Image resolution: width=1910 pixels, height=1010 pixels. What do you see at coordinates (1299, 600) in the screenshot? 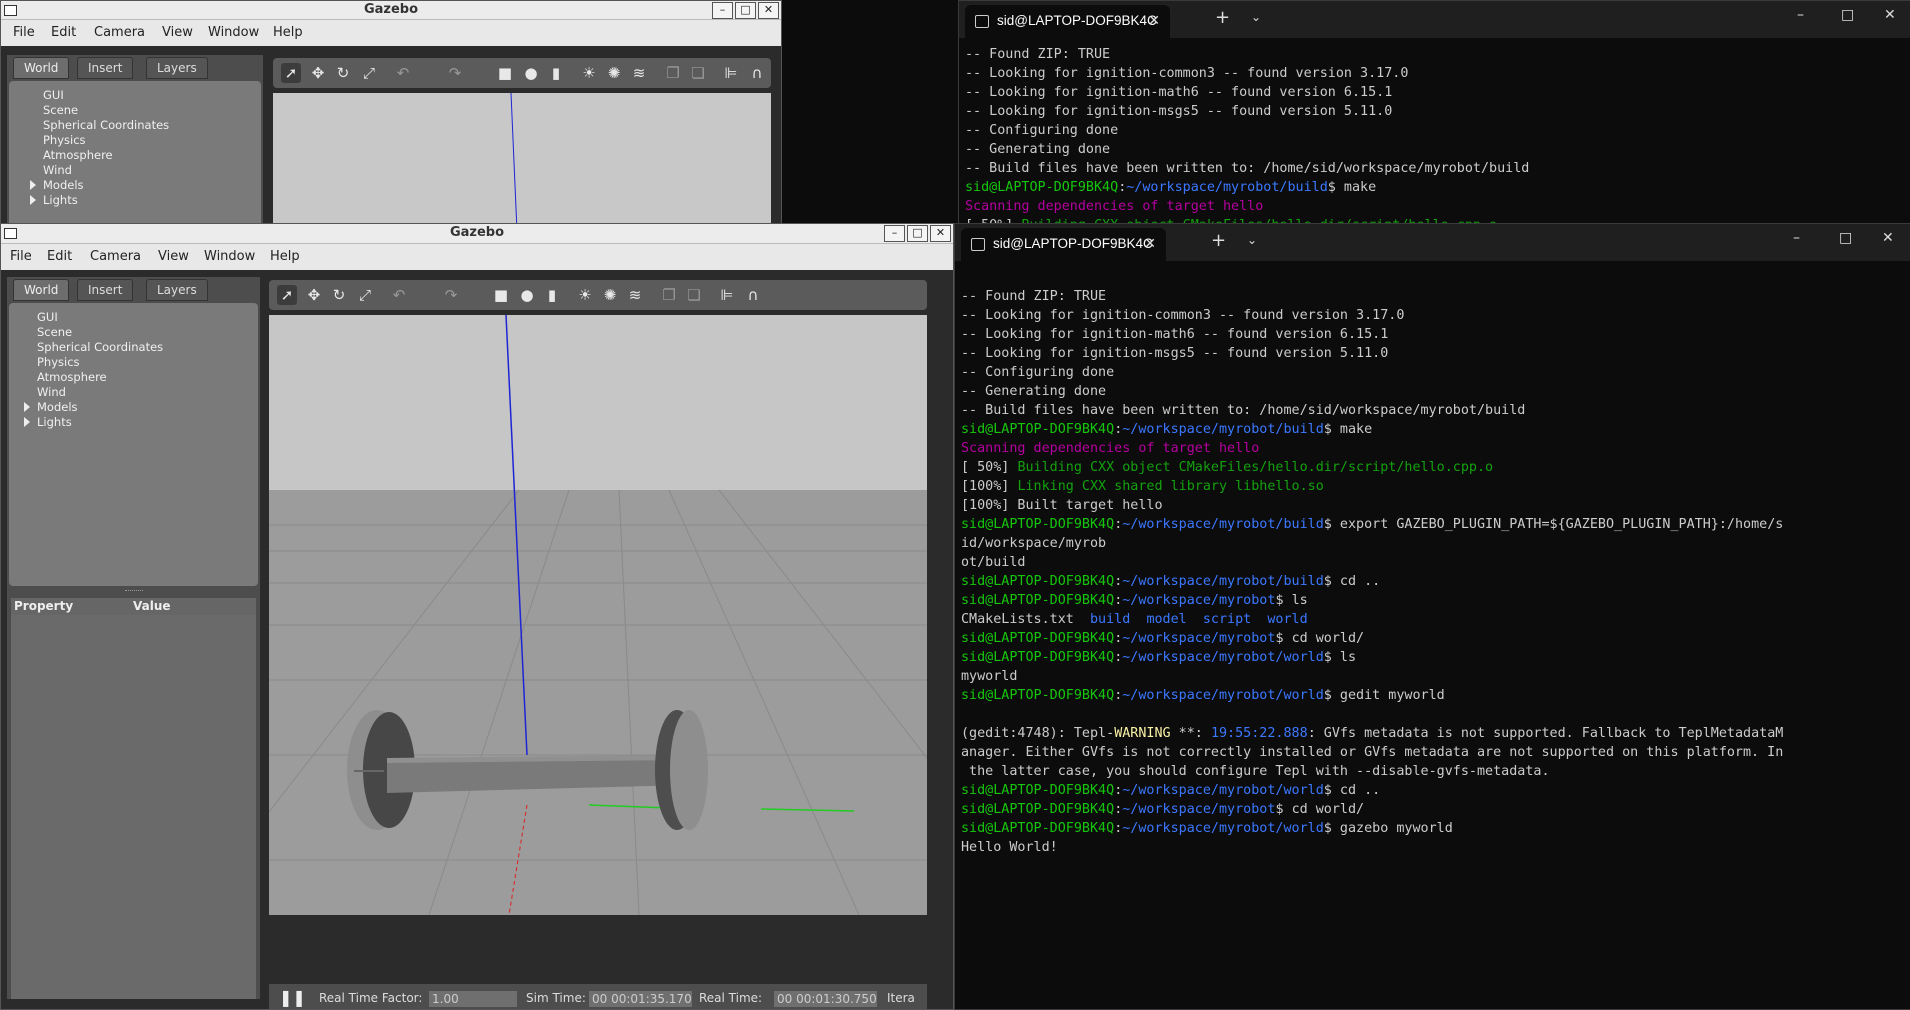
I see `command: ls` at bounding box center [1299, 600].